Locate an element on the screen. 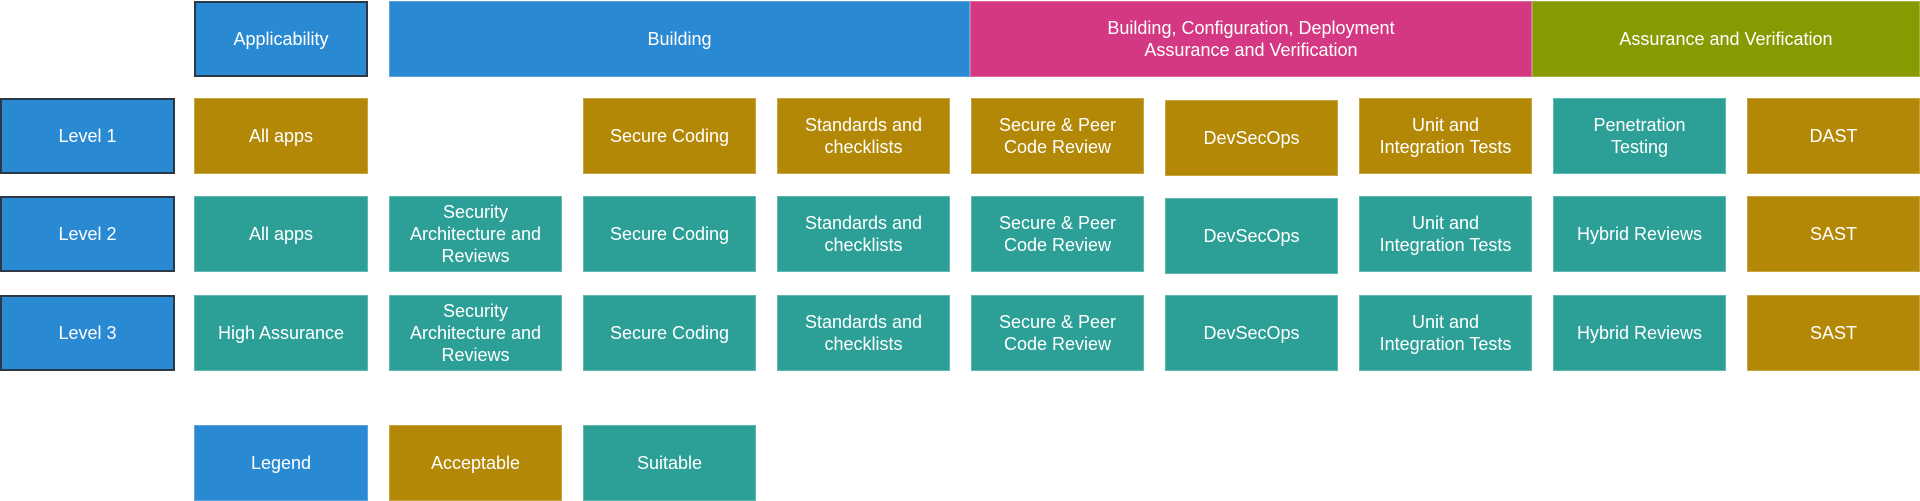 Image resolution: width=1920 pixels, height=501 pixels. cell-l1-penetration-testing: Penetration Testing is located at coordinates (1639, 136).